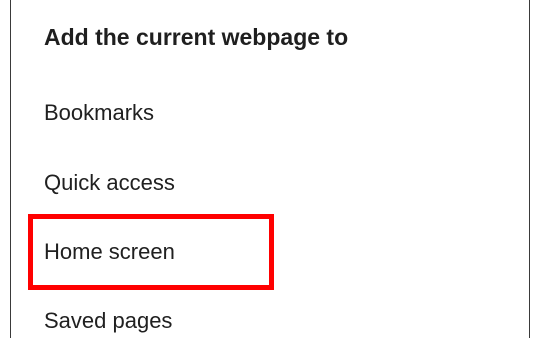  What do you see at coordinates (270, 314) in the screenshot?
I see `option-saved-pages: Saved pages` at bounding box center [270, 314].